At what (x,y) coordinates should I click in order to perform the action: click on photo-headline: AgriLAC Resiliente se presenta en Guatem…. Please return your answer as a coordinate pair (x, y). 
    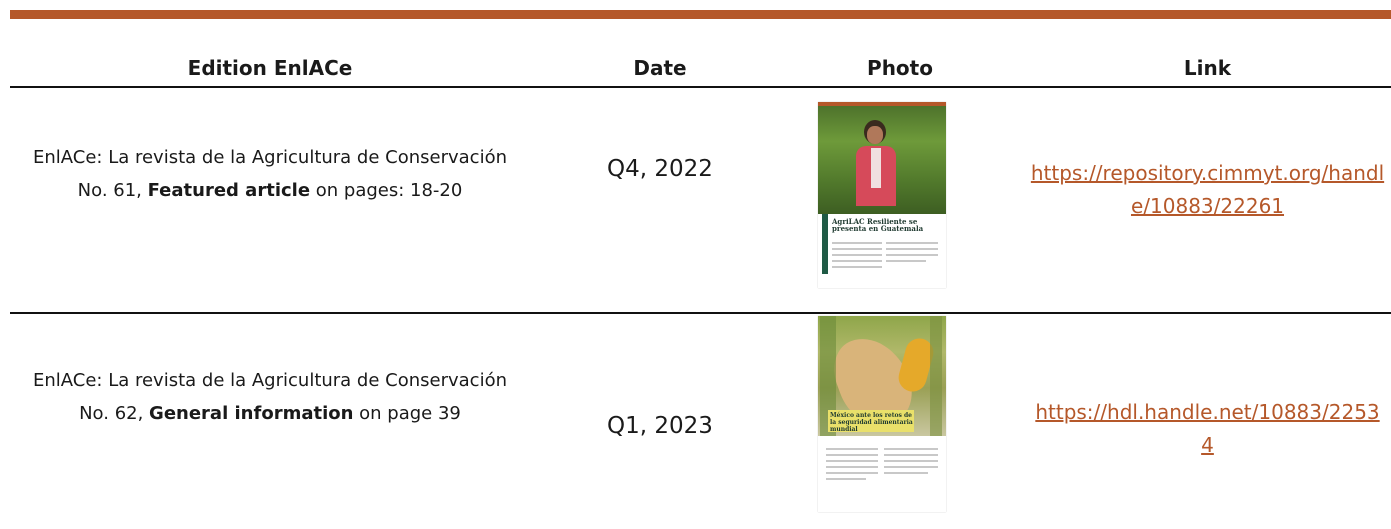
    Looking at the image, I should click on (878, 225).